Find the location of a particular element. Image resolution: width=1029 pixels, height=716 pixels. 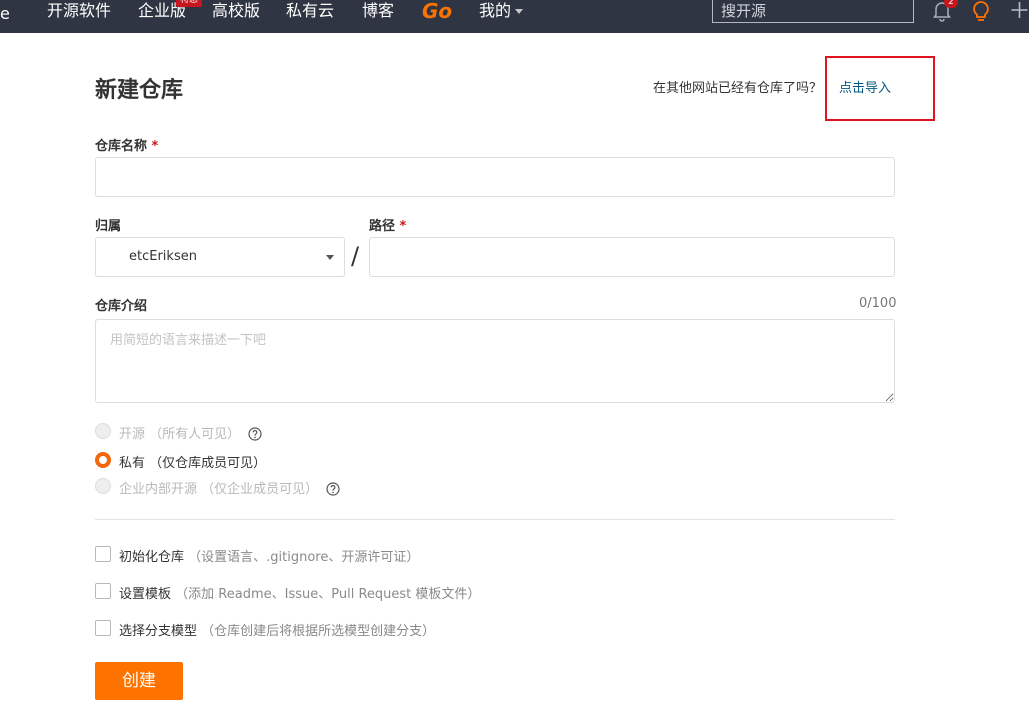

checkbox-label-text: 初始化仓库 is located at coordinates (152, 557).